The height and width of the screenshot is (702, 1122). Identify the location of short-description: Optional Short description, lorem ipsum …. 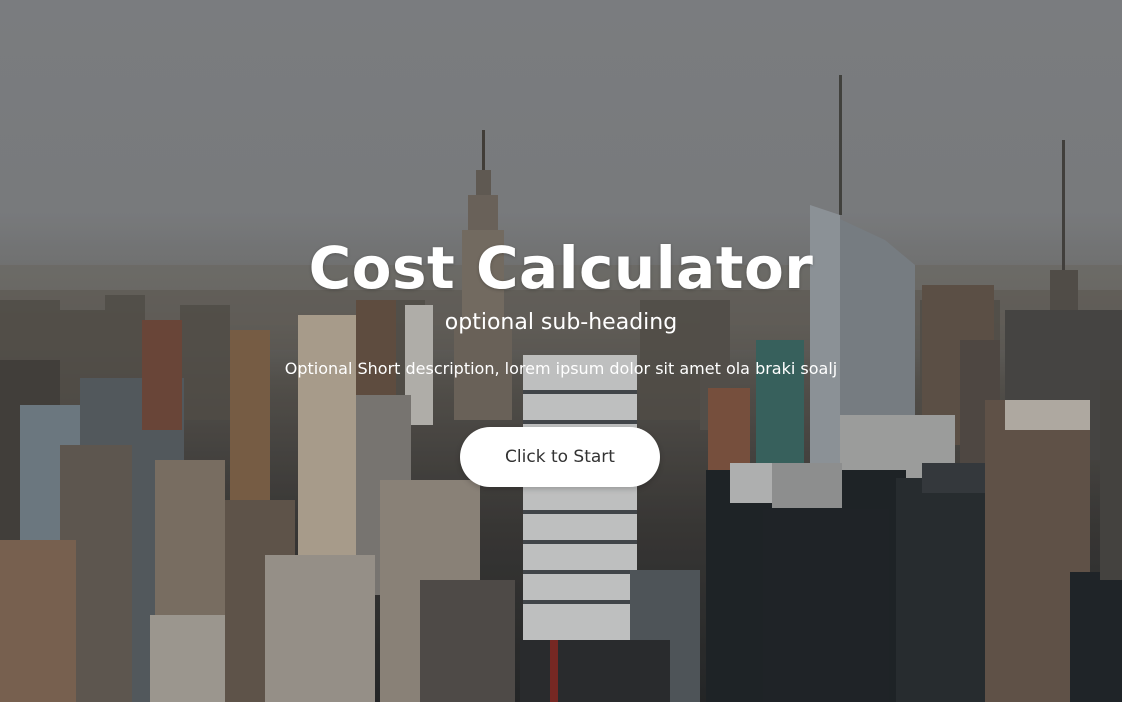
(561, 368).